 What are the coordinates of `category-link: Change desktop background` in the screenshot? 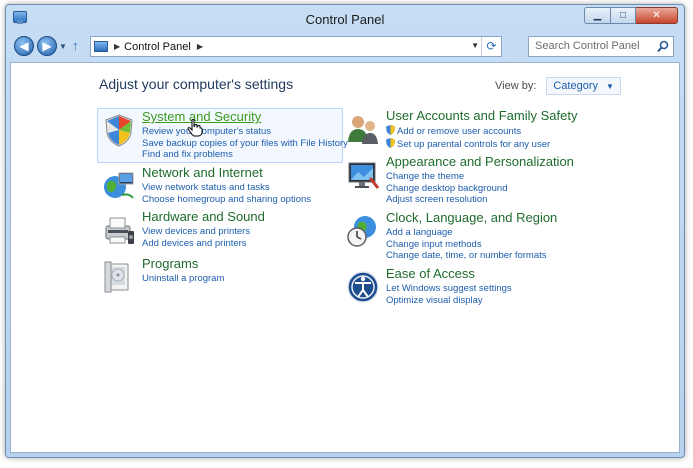 It's located at (446, 189).